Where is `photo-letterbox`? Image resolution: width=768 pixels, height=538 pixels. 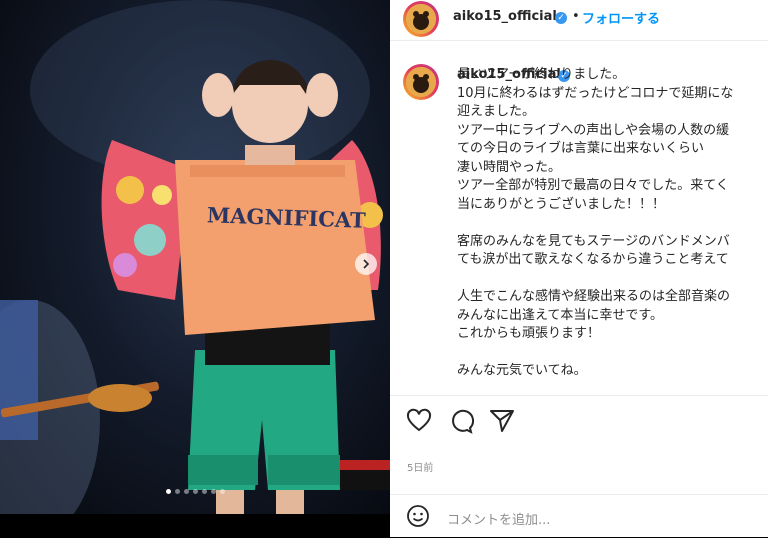 photo-letterbox is located at coordinates (195, 525).